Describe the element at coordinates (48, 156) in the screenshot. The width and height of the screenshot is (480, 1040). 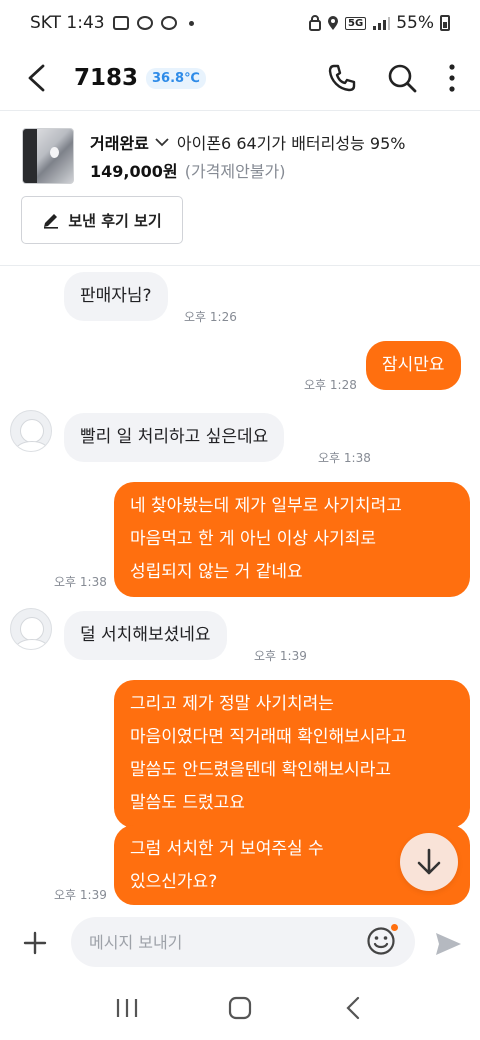
I see `product-thumbnail` at that location.